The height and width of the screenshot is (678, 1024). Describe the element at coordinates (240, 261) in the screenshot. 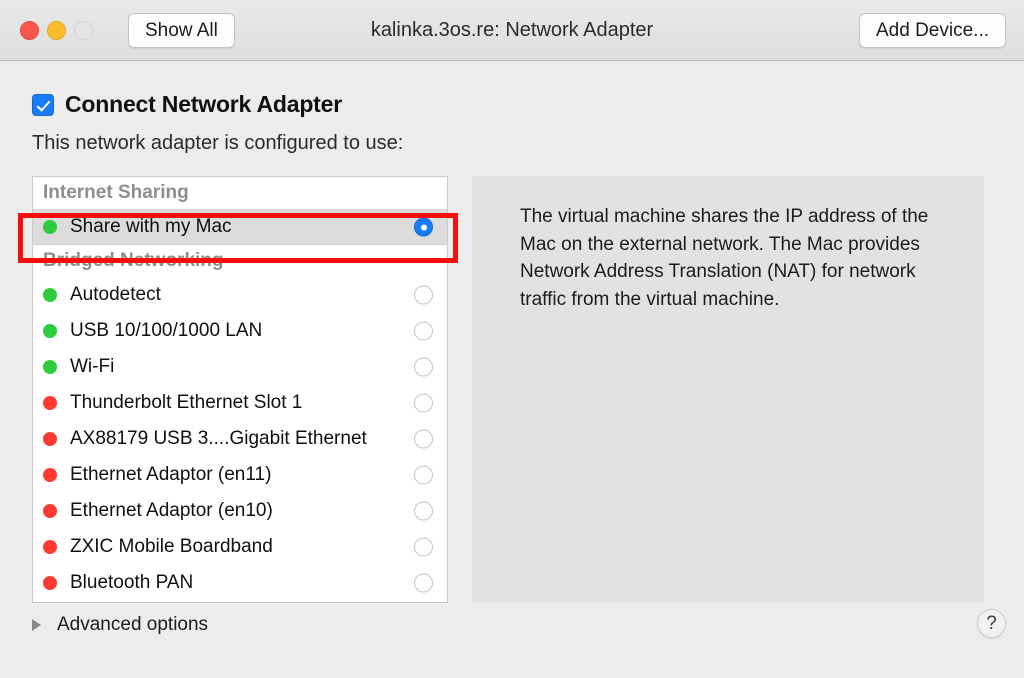

I see `group-header-bridged-networking: Bridged Networking` at that location.